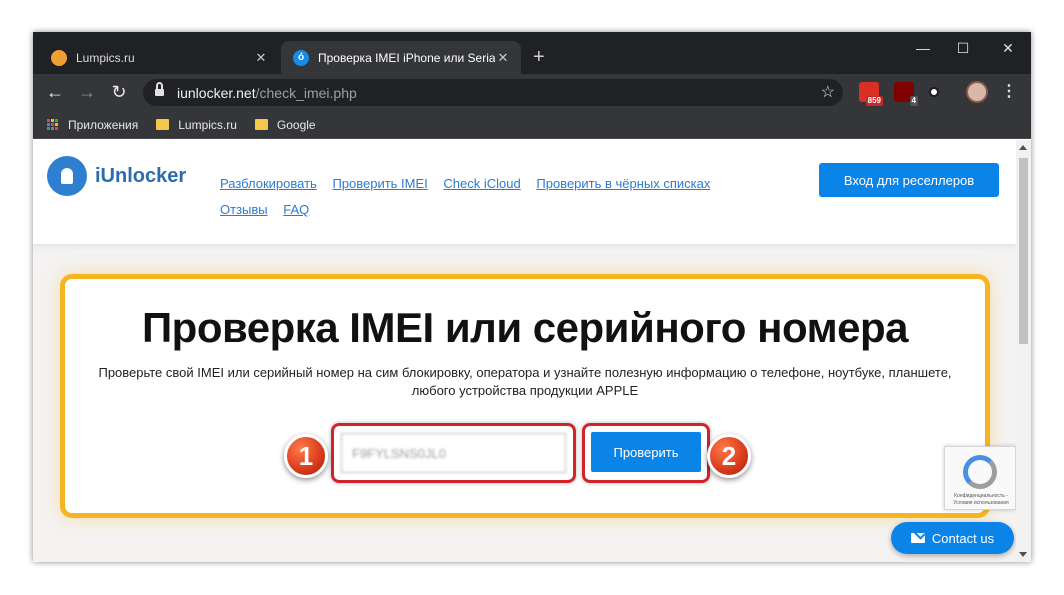 The width and height of the screenshot is (1064, 595). What do you see at coordinates (1023, 351) in the screenshot?
I see `scrollbar` at bounding box center [1023, 351].